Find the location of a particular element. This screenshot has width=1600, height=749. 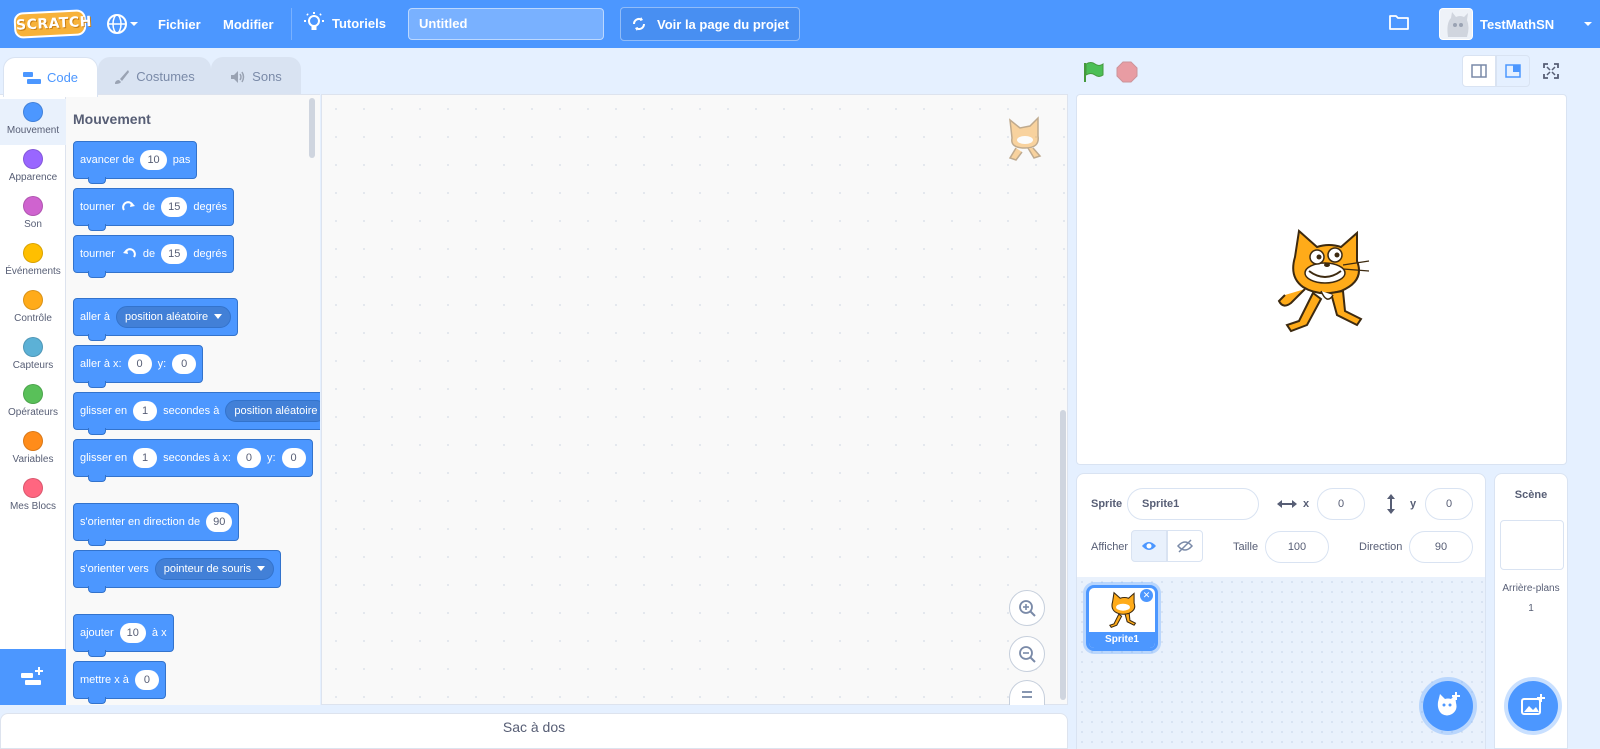

block-change-x: ajouter 10 à x is located at coordinates (123, 635).